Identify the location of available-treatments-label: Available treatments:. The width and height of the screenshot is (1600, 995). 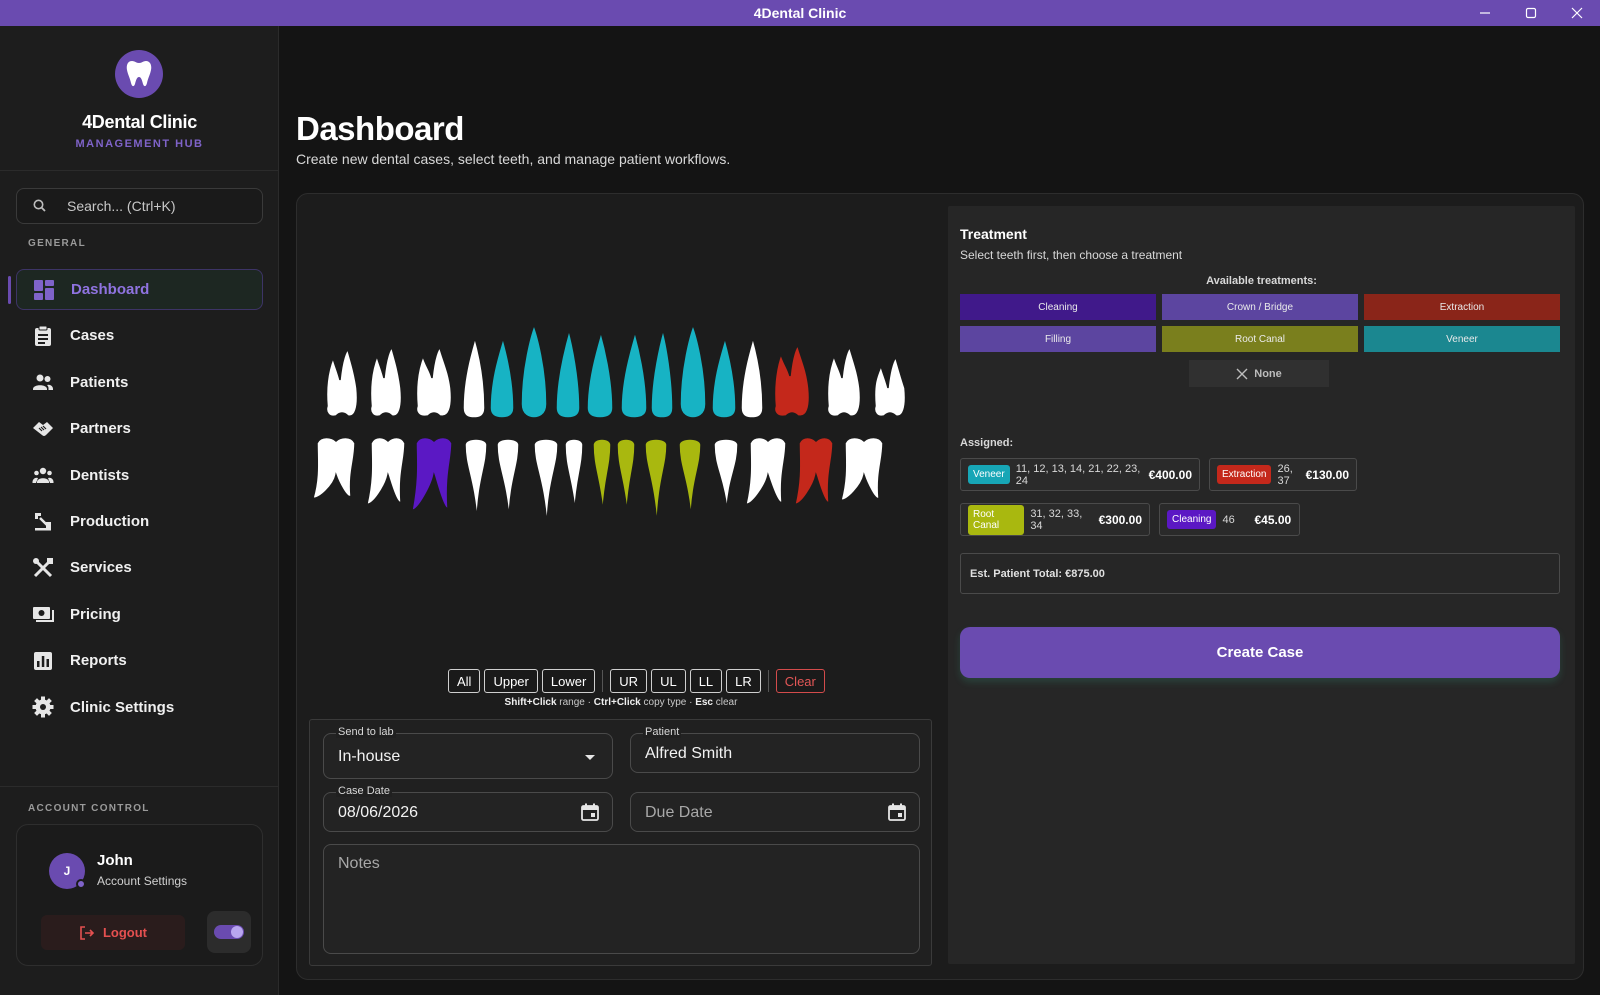
(1261, 281).